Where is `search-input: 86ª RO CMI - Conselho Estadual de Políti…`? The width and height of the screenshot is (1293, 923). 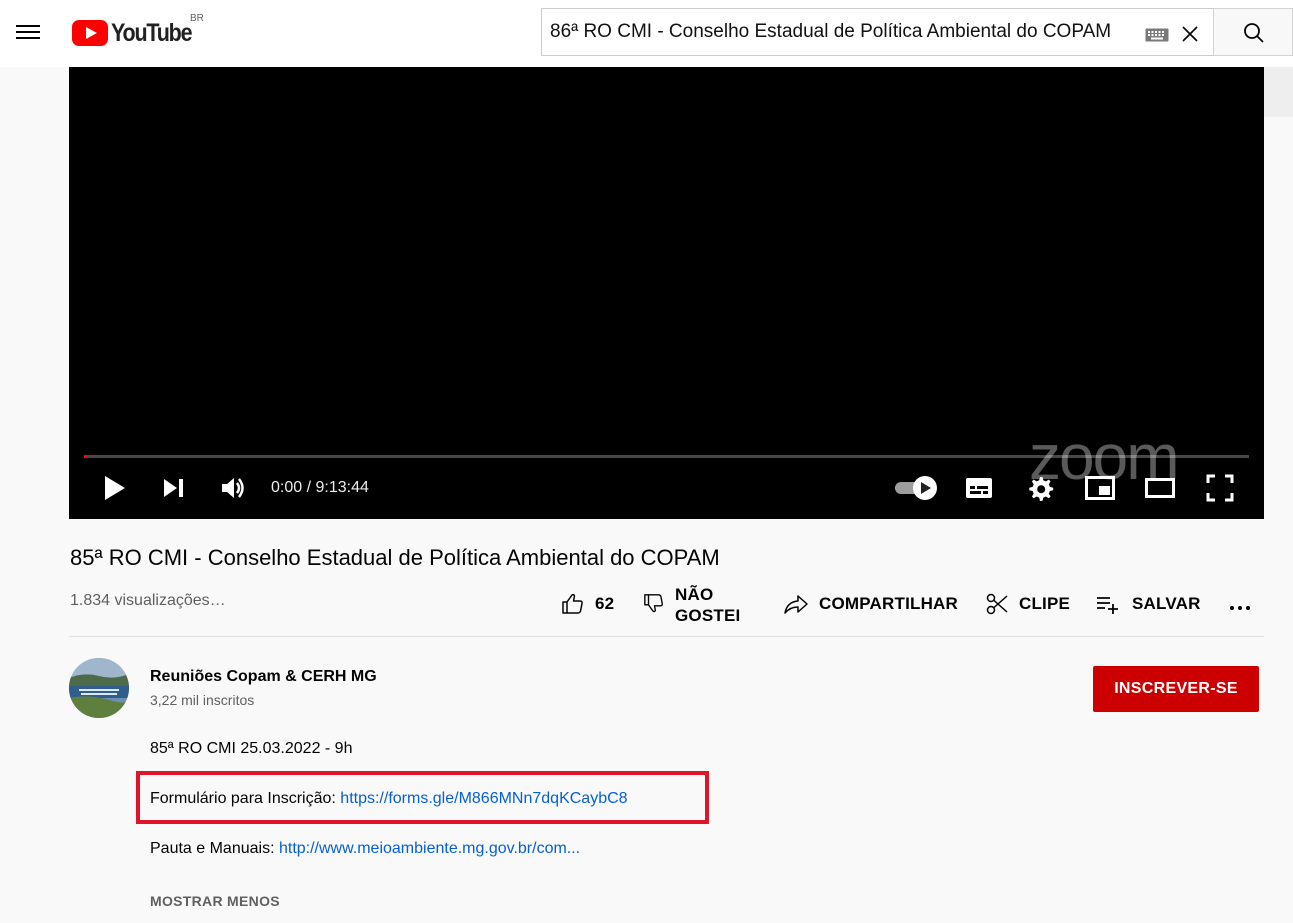
search-input: 86ª RO CMI - Conselho Estadual de Políti… is located at coordinates (842, 32).